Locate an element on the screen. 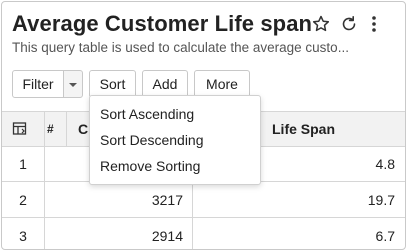 The width and height of the screenshot is (407, 251). column-header-c: C is located at coordinates (83, 129).